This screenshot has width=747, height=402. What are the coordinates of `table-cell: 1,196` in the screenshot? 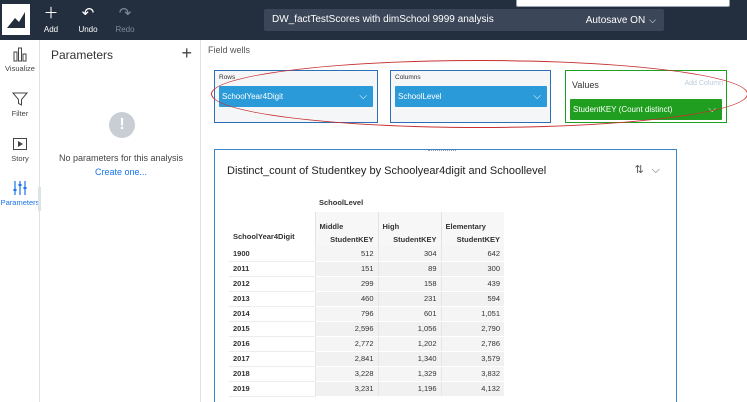 It's located at (409, 389).